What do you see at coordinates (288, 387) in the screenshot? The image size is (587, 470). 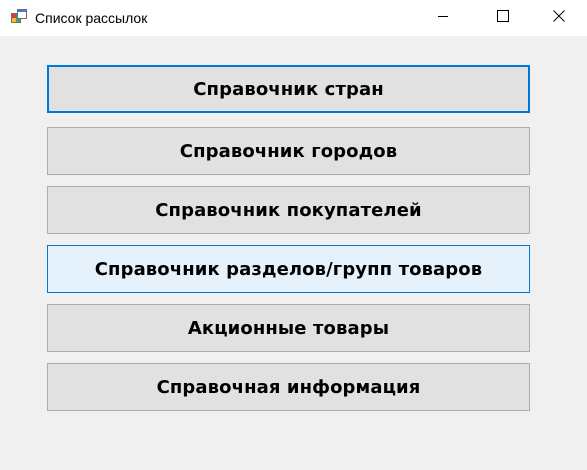 I see `reference-info-button: Справочная информация` at bounding box center [288, 387].